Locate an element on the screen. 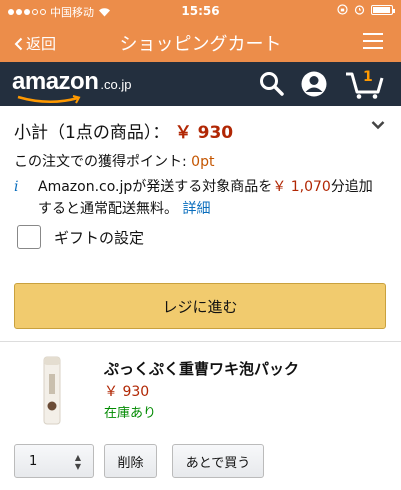 This screenshot has width=401, height=490. search-icon is located at coordinates (272, 84).